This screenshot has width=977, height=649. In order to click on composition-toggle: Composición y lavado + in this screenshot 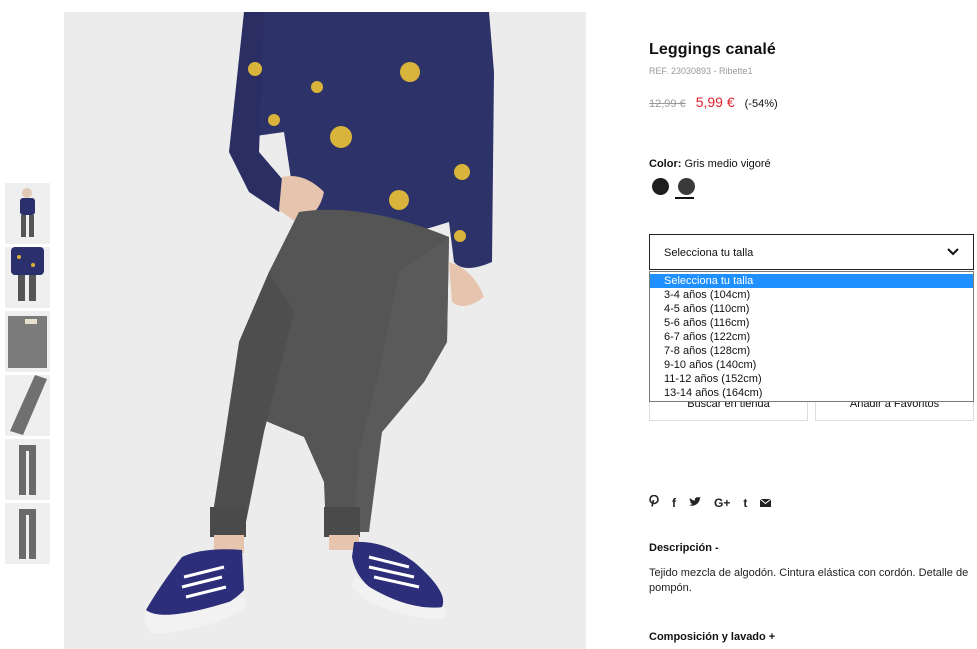, I will do `click(712, 637)`.